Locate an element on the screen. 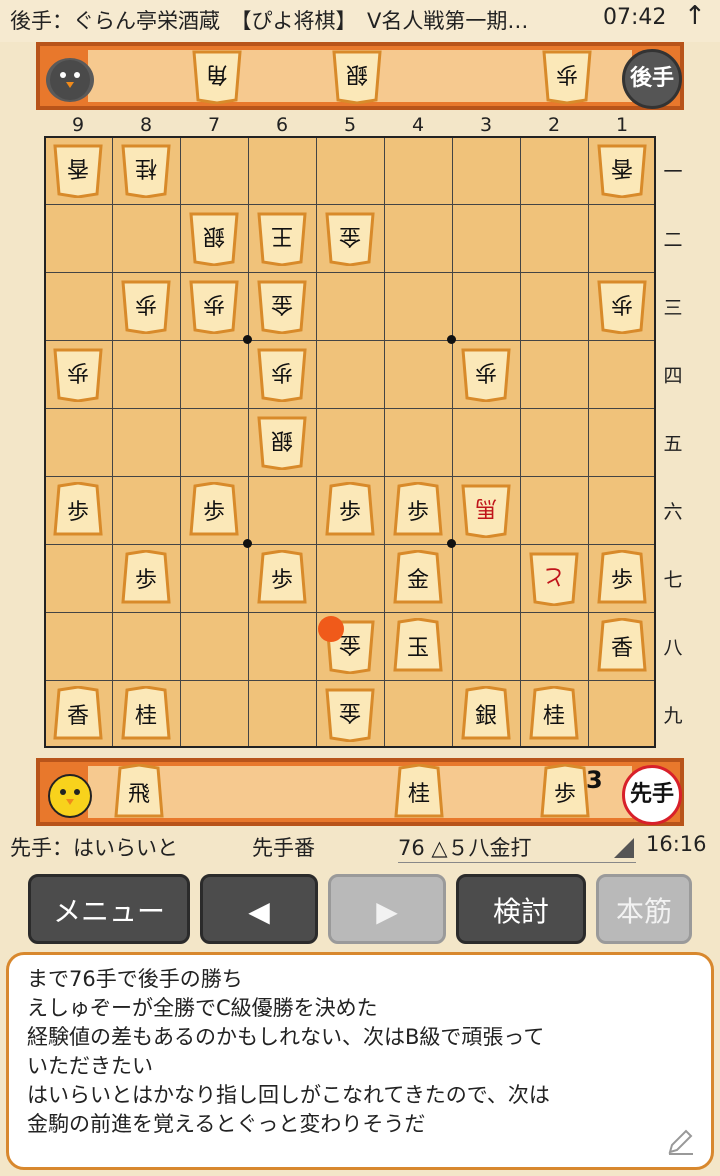 The image size is (720, 1176). piece-label: と is located at coordinates (554, 575).